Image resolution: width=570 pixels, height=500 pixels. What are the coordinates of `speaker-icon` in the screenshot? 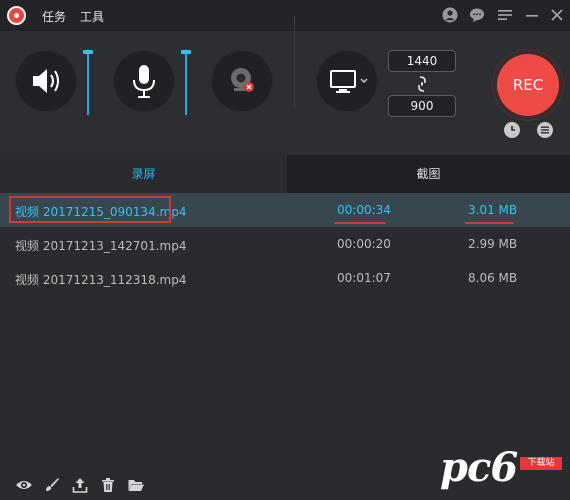 It's located at (46, 81).